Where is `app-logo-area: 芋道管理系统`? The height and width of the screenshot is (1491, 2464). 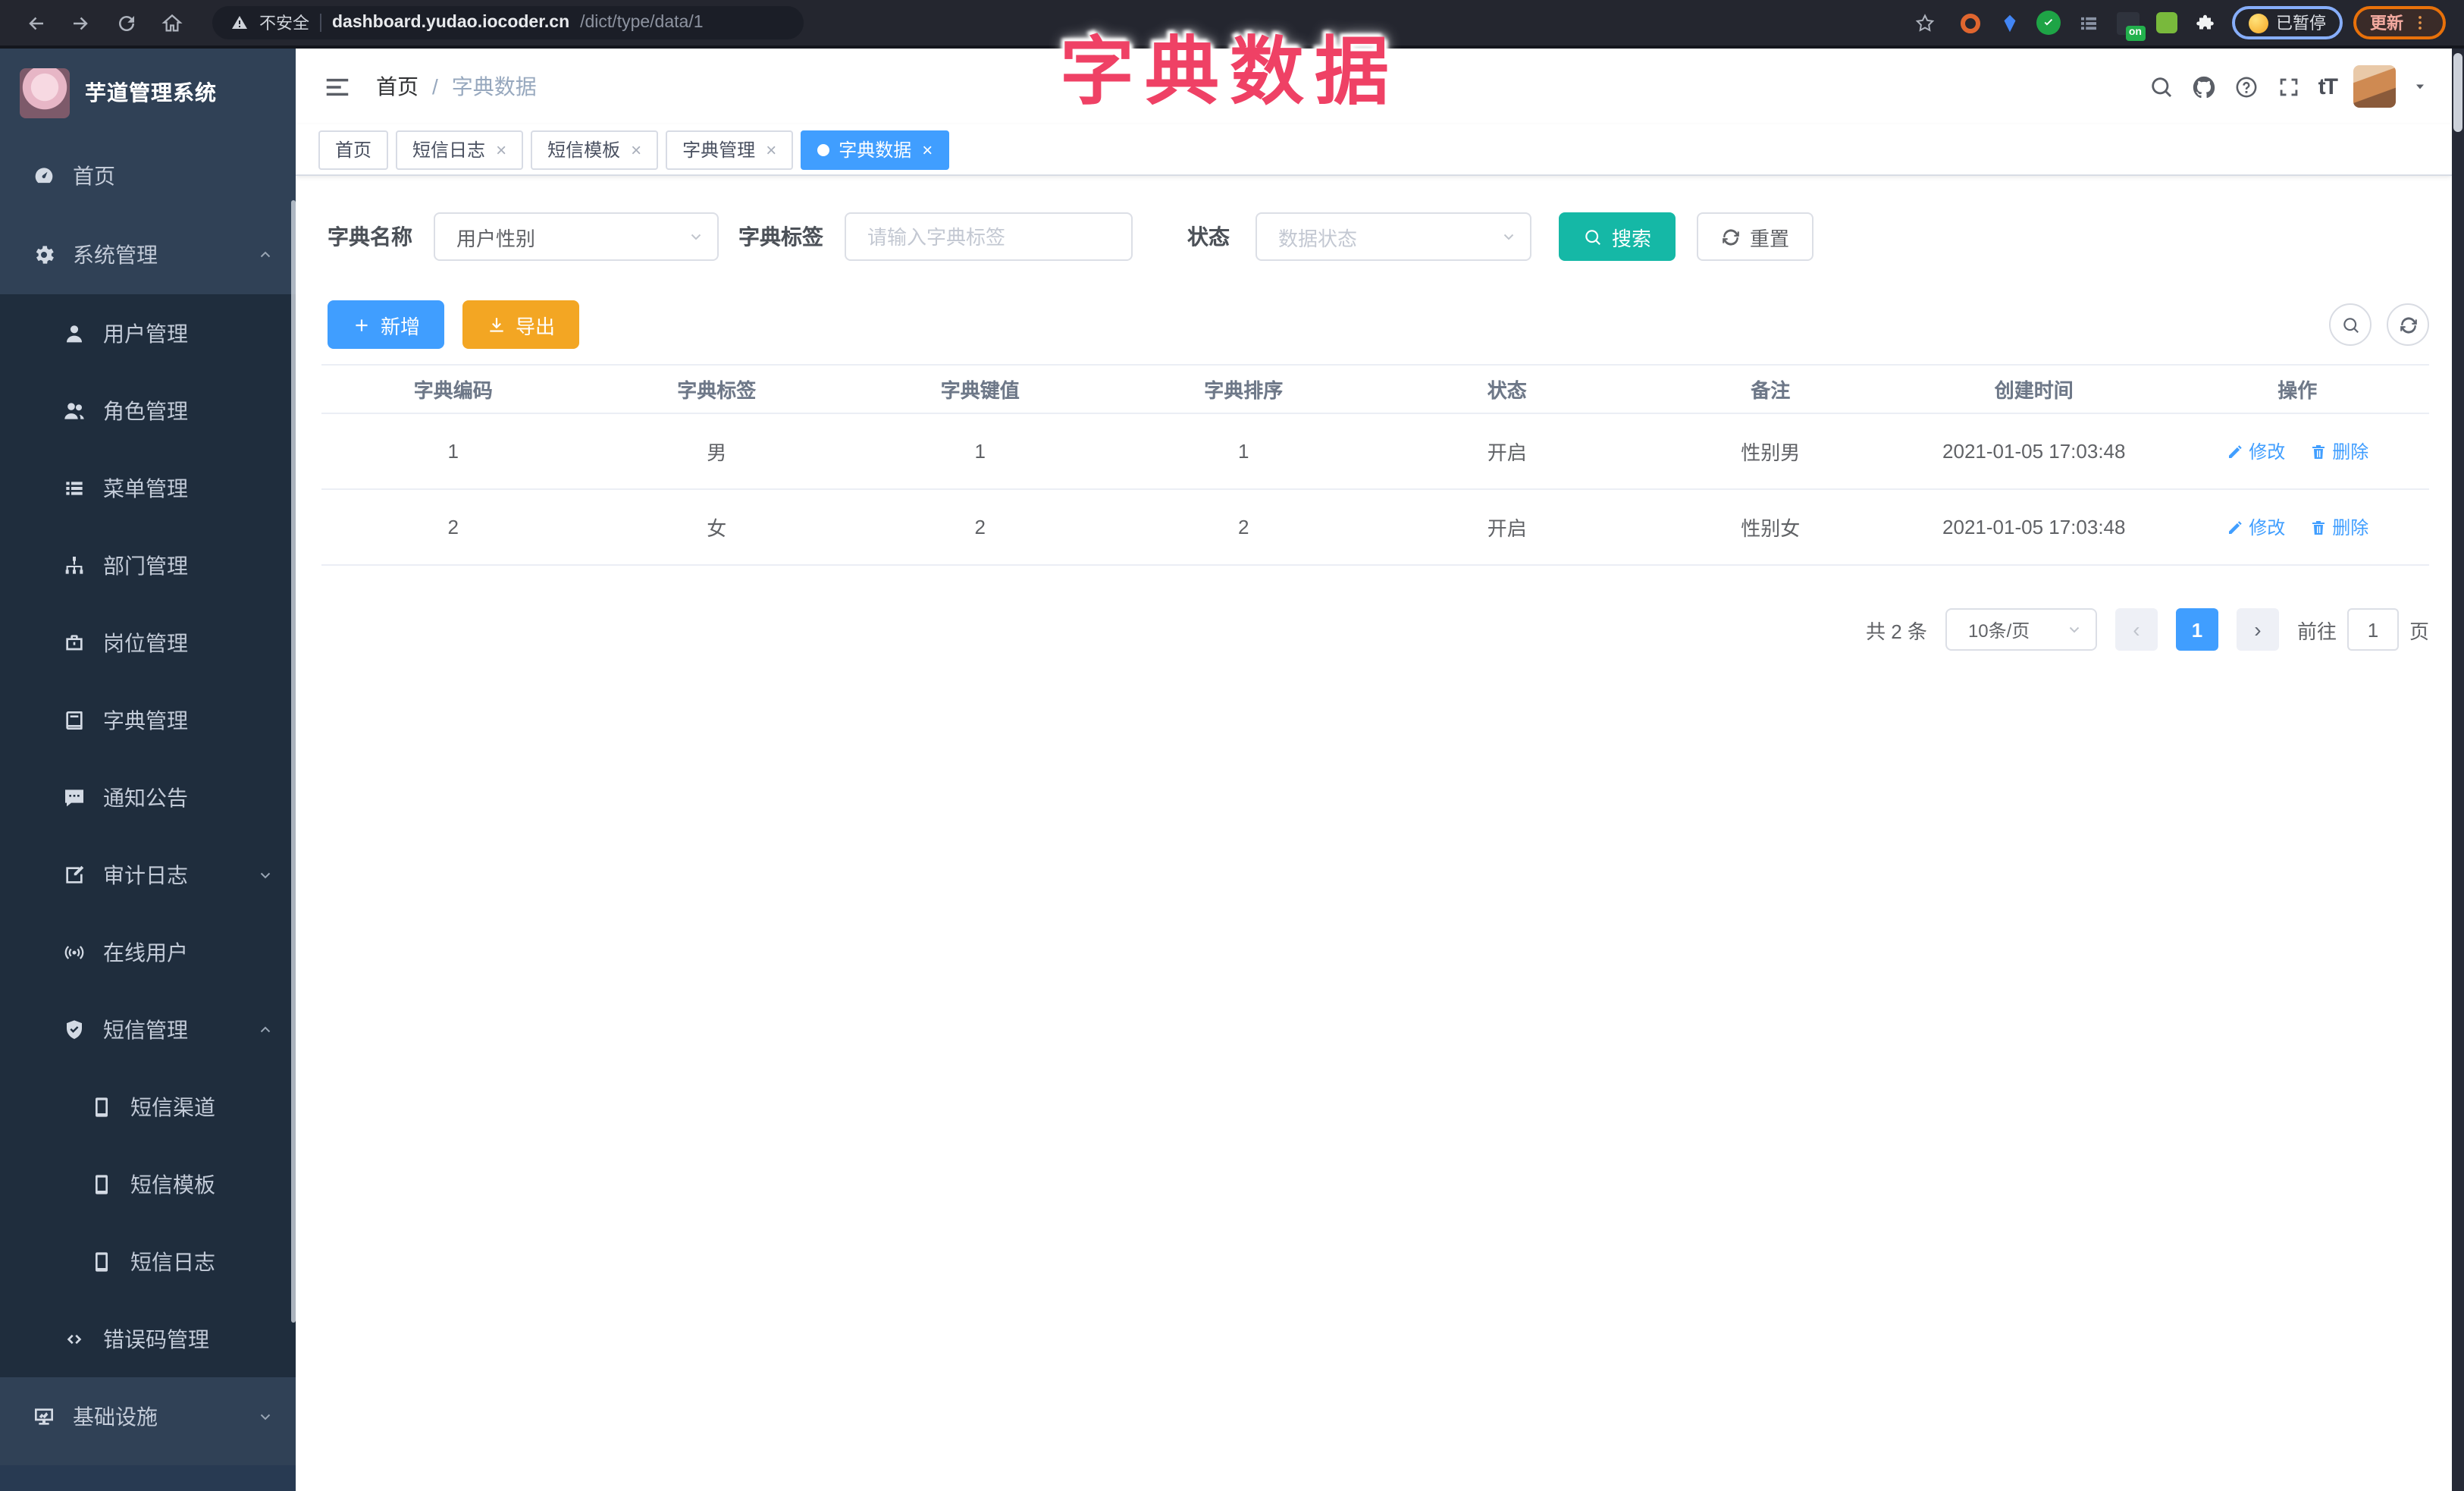
app-logo-area: 芋道管理系统 is located at coordinates (148, 93).